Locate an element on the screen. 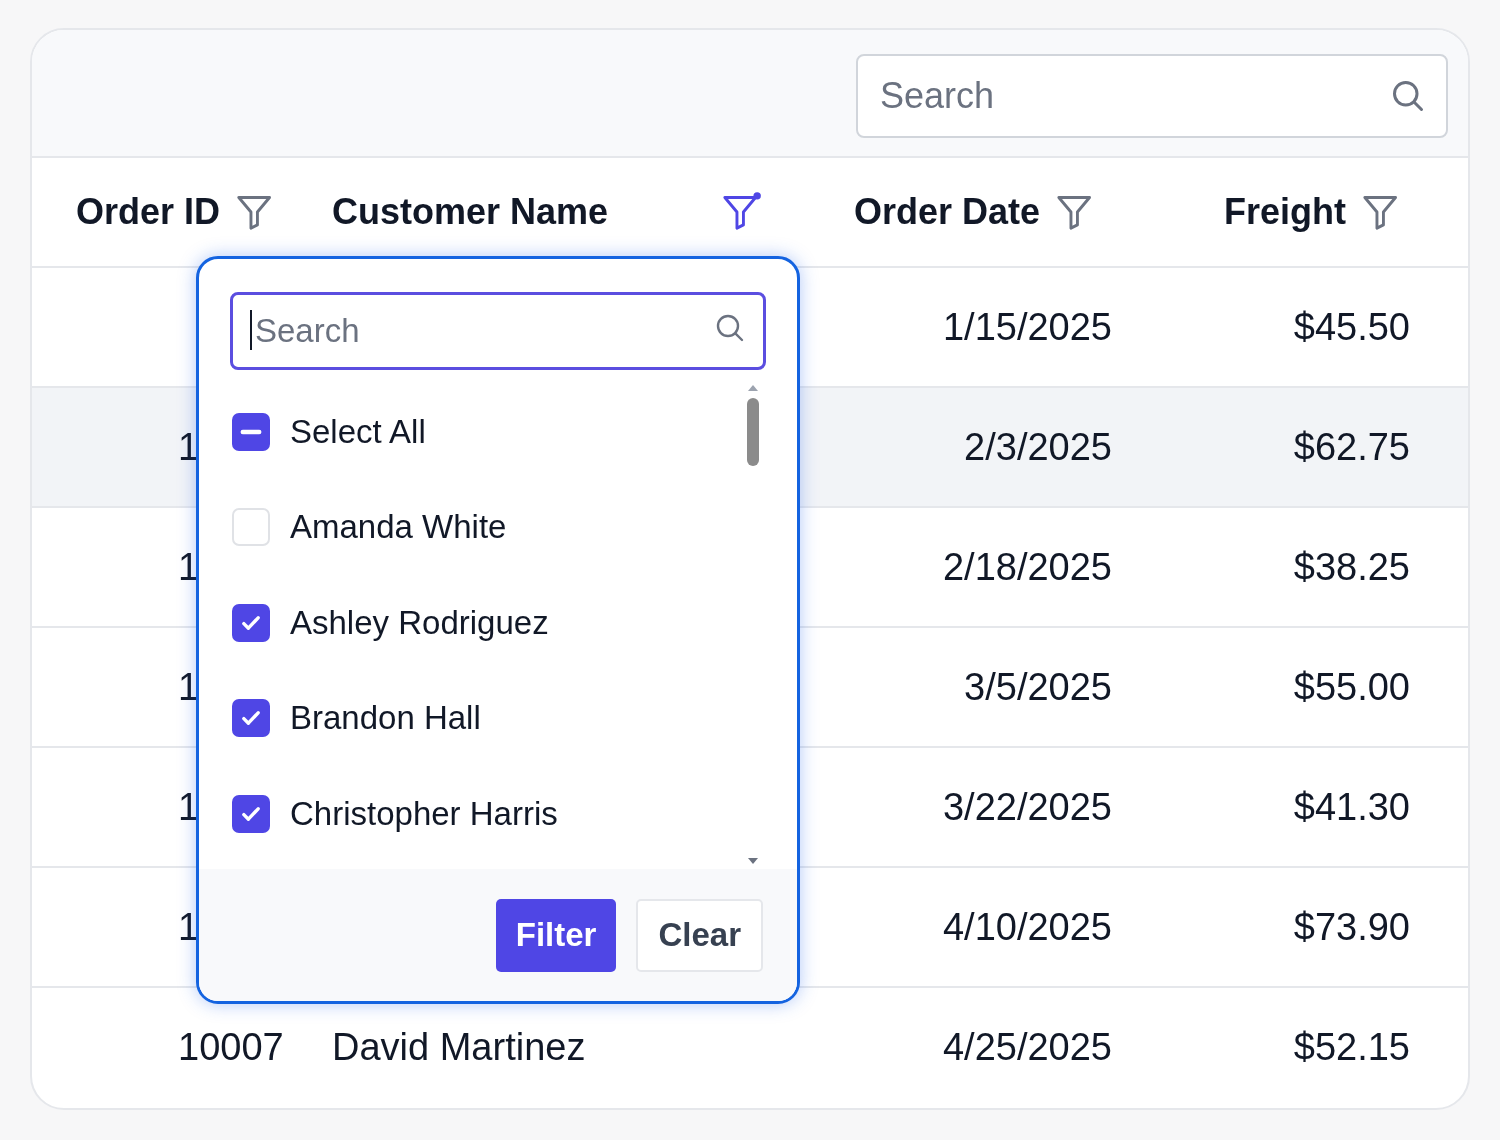 The width and height of the screenshot is (1500, 1140). column-header: Freight is located at coordinates (1285, 212).